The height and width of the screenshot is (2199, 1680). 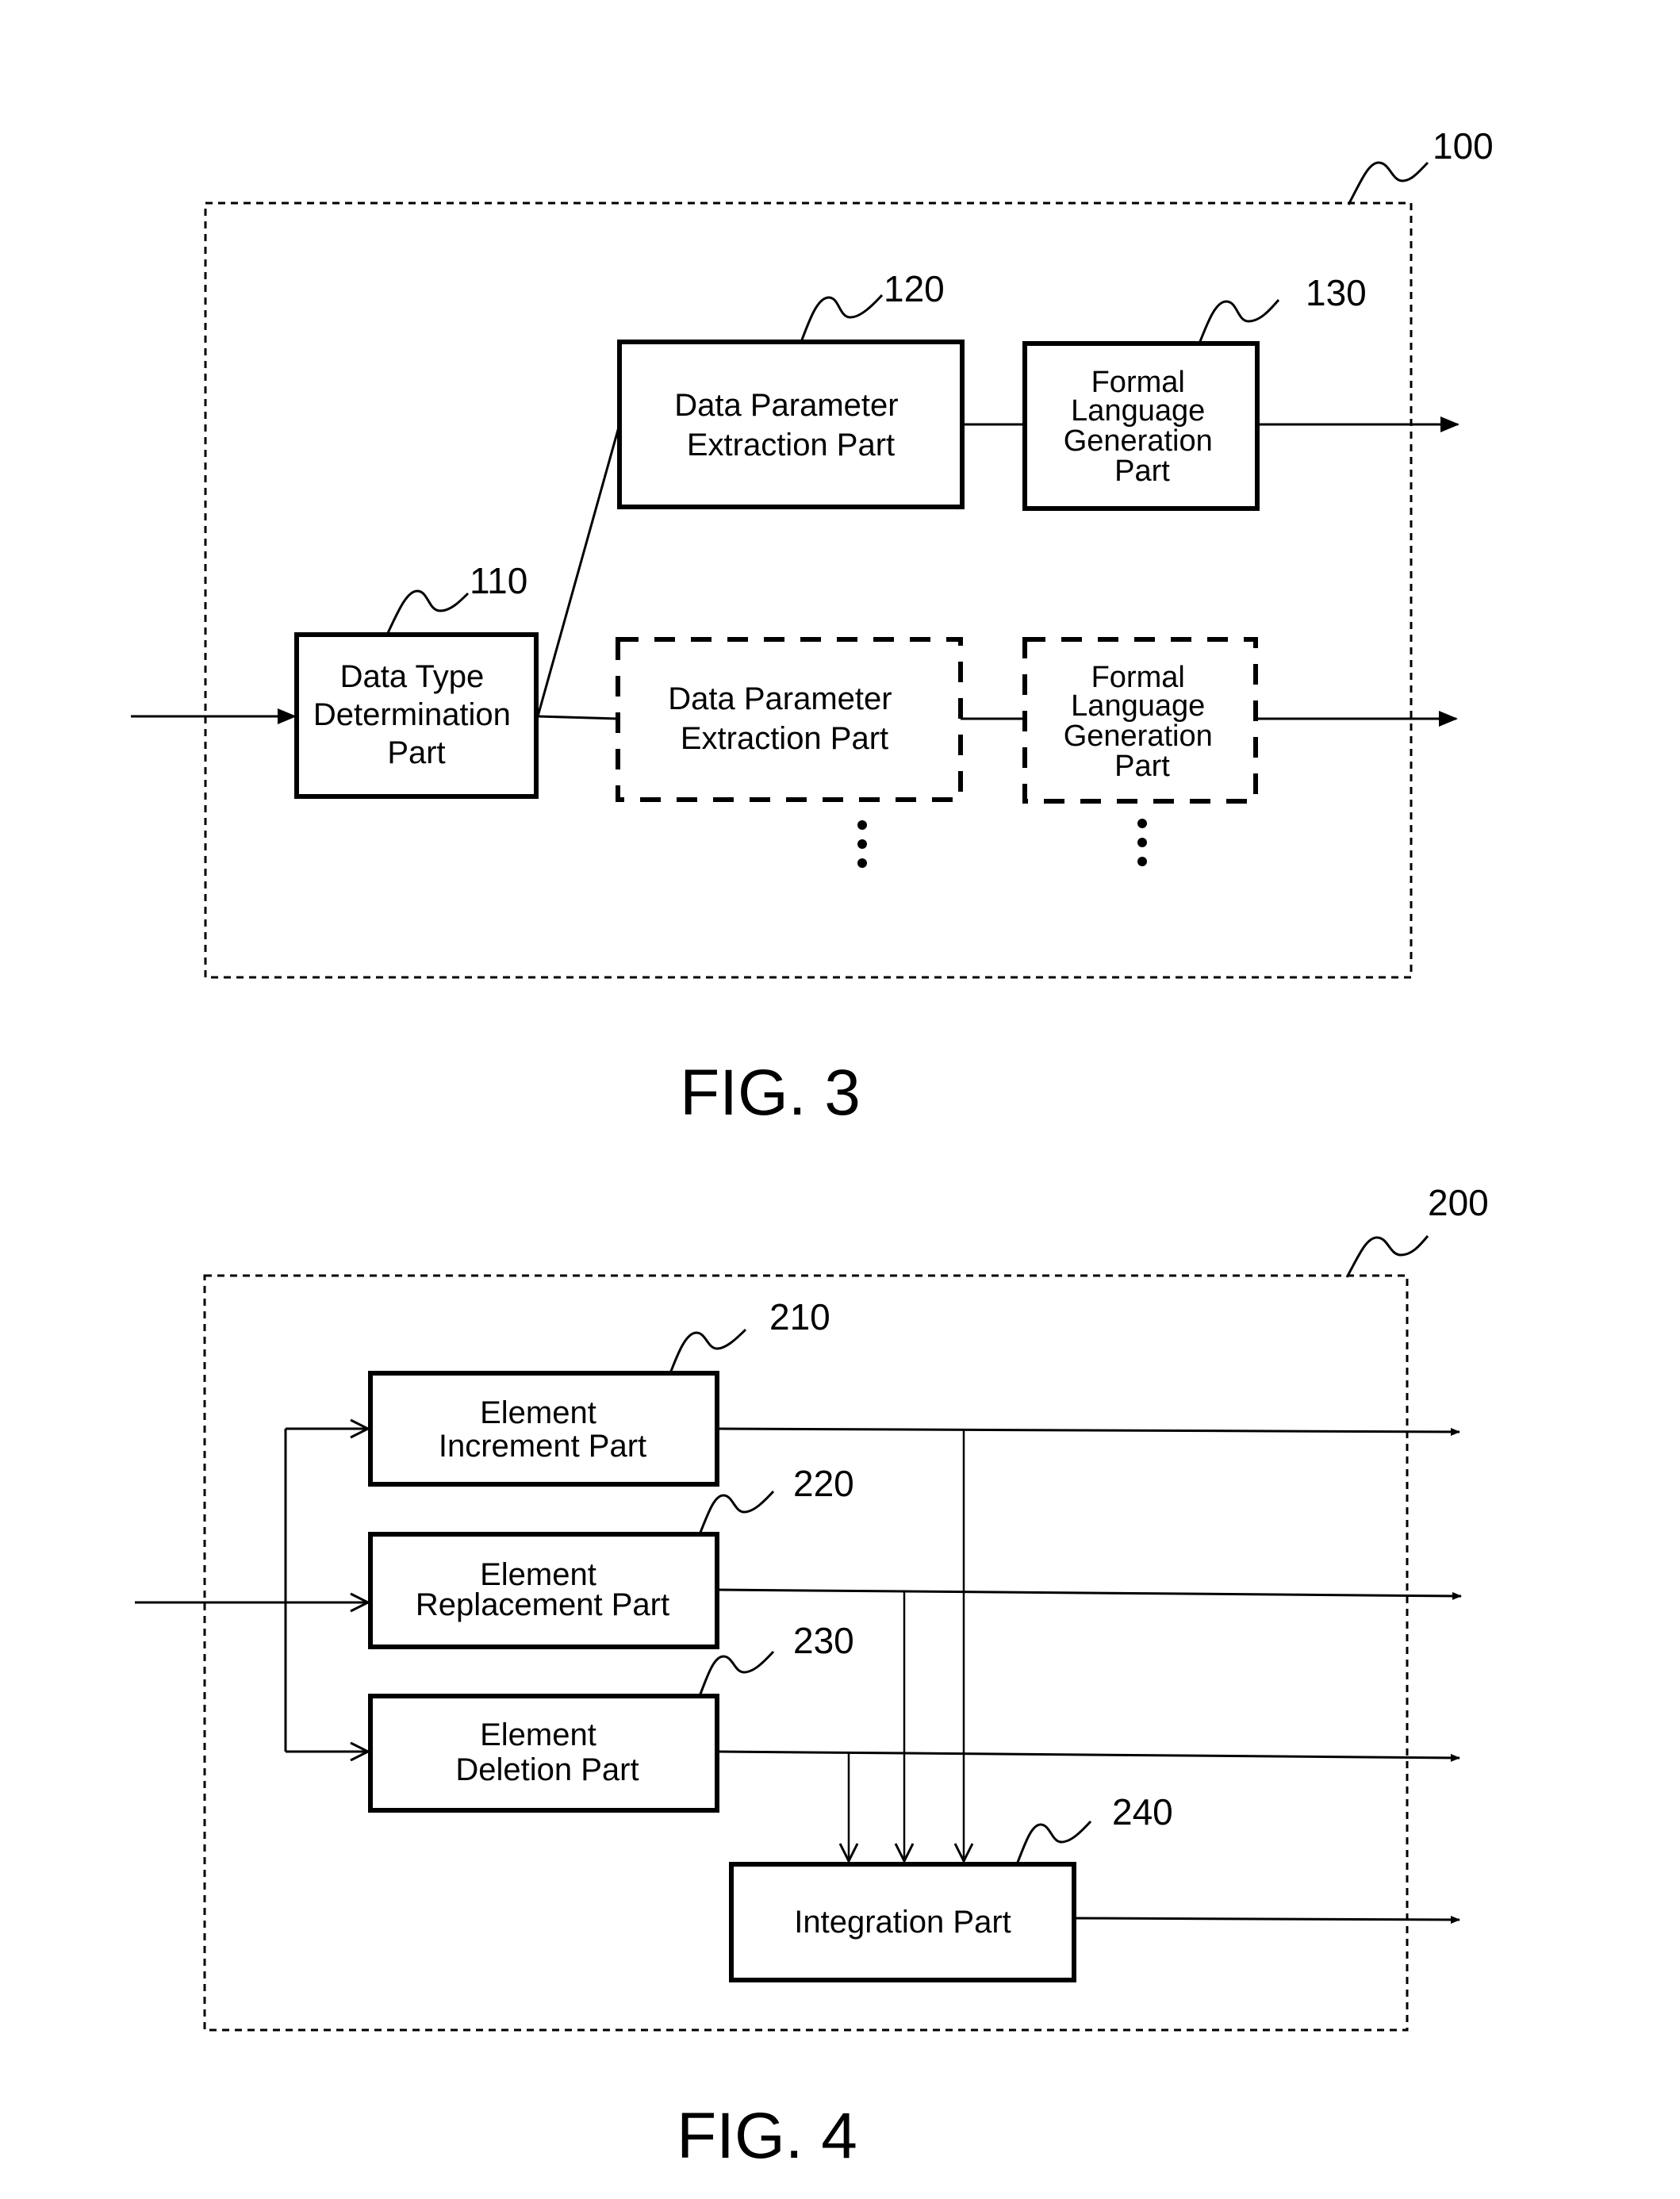 What do you see at coordinates (538, 1734) in the screenshot?
I see `block-230-line1: Element` at bounding box center [538, 1734].